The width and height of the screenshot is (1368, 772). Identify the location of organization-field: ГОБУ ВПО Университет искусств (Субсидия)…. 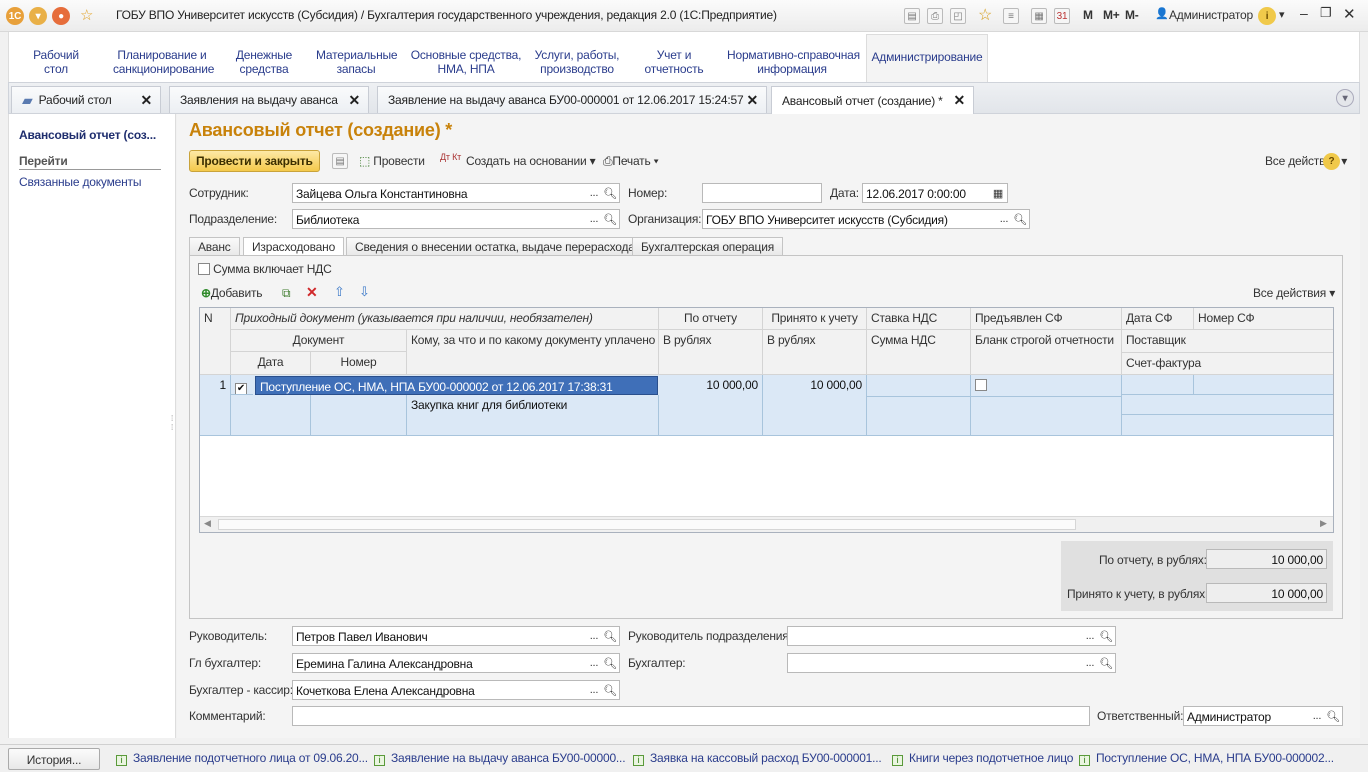
(866, 219).